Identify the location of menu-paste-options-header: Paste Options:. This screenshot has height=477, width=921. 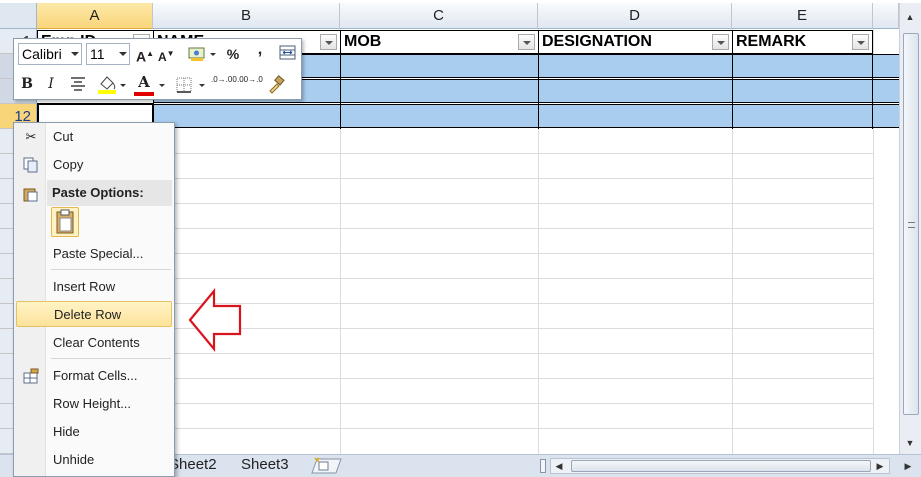
(109, 193).